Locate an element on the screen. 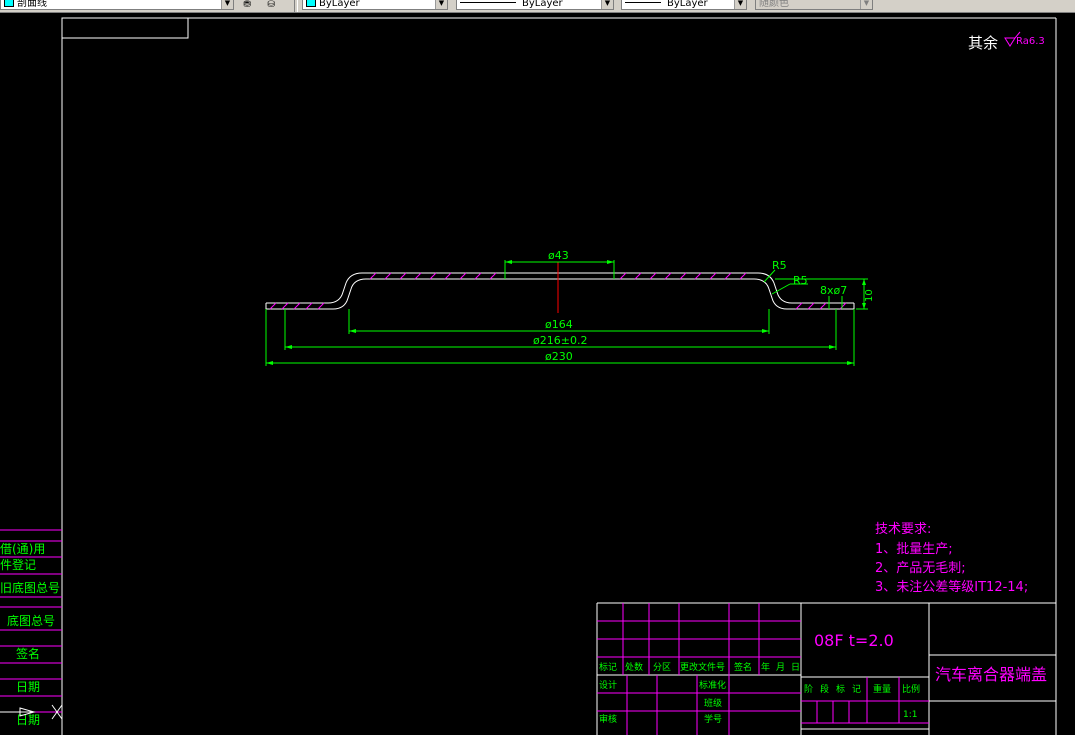 This screenshot has width=1075, height=735. roughness-value: Ra6.3 is located at coordinates (1030, 41).